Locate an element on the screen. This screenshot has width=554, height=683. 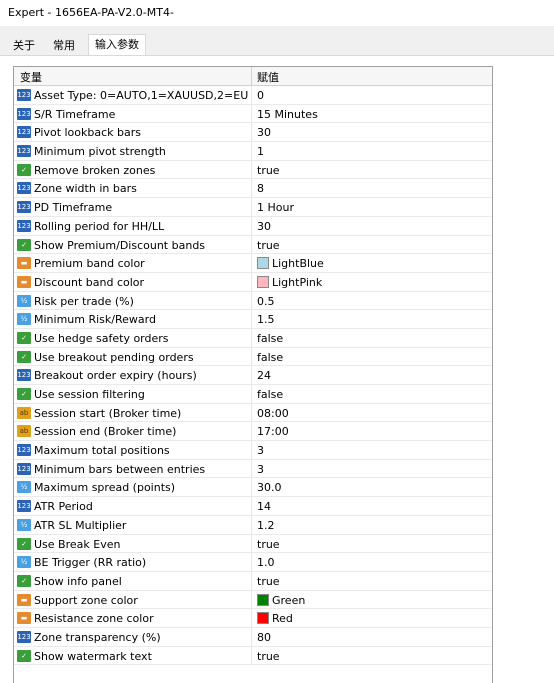
parameter-name: Discount band color is located at coordinates (89, 282).